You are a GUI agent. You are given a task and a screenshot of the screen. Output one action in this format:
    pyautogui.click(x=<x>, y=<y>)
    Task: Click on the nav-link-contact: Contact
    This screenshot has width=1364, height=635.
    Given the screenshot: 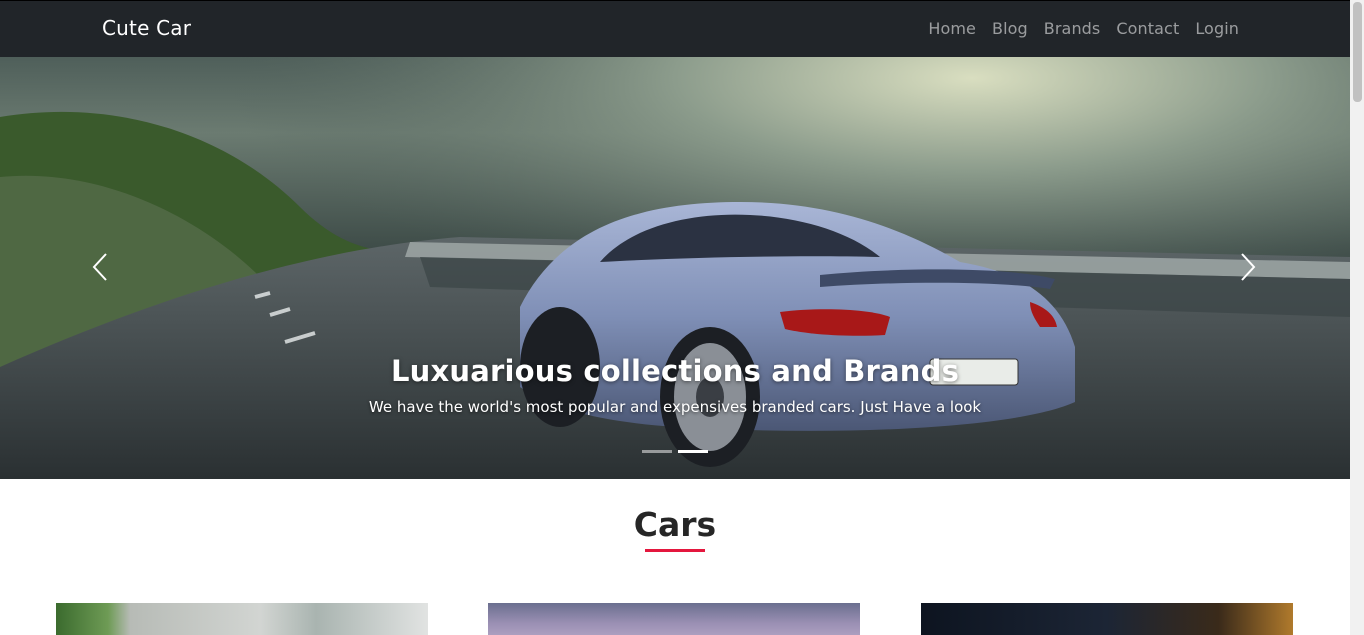 What is the action you would take?
    pyautogui.click(x=1147, y=28)
    